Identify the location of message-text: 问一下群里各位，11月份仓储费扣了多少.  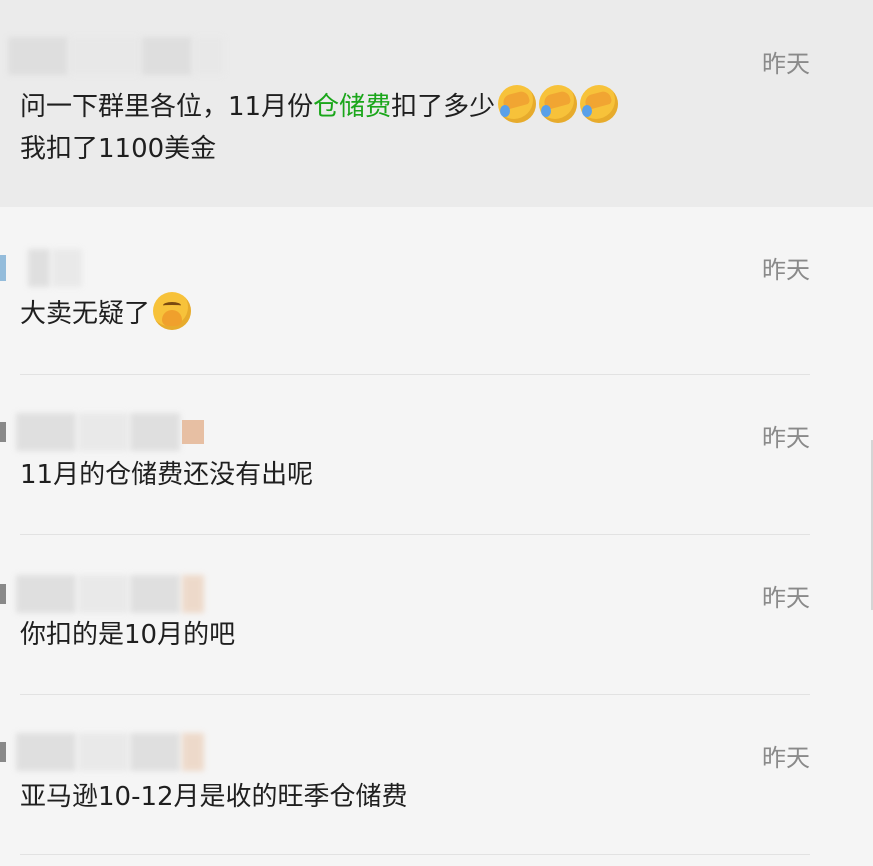
(319, 107).